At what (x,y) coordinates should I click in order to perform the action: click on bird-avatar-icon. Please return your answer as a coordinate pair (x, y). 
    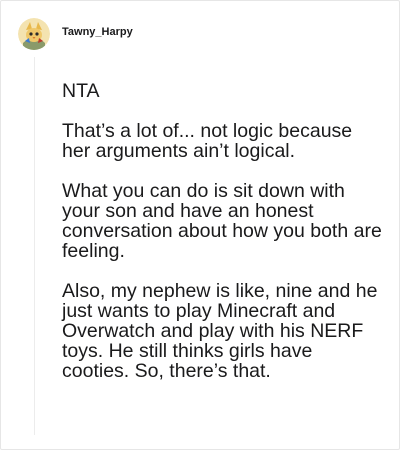
    Looking at the image, I should click on (34, 34).